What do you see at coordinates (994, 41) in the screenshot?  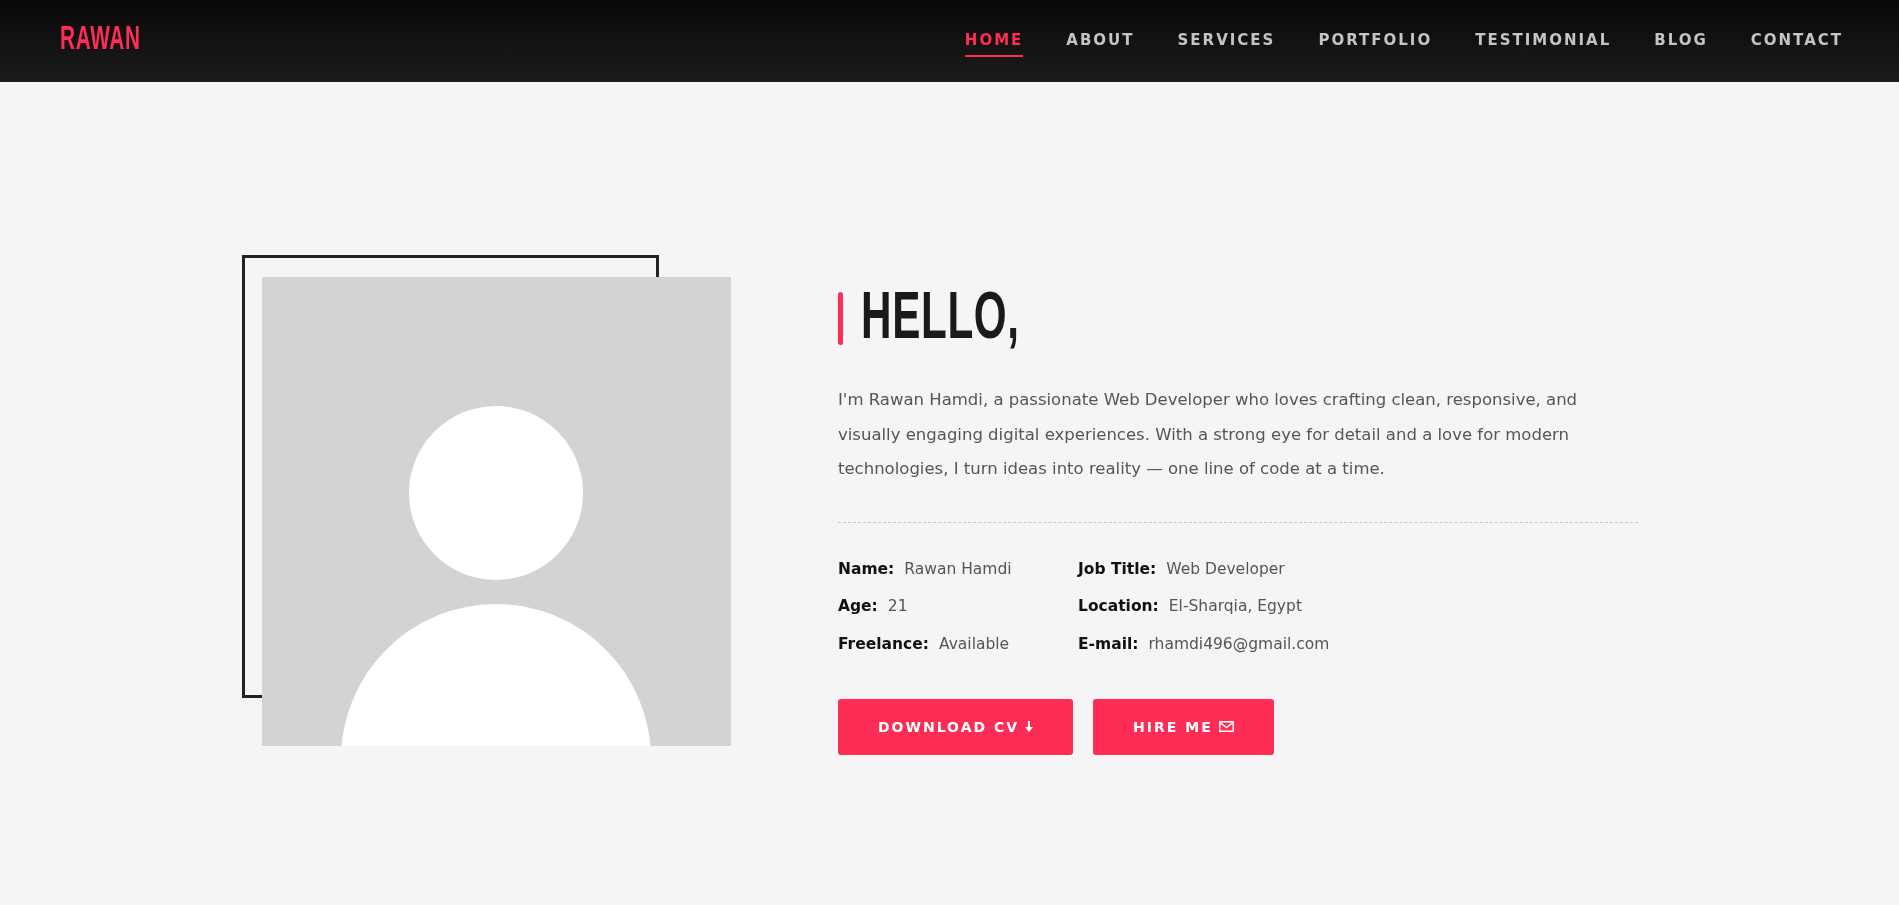 I see `nav-link: HOME` at bounding box center [994, 41].